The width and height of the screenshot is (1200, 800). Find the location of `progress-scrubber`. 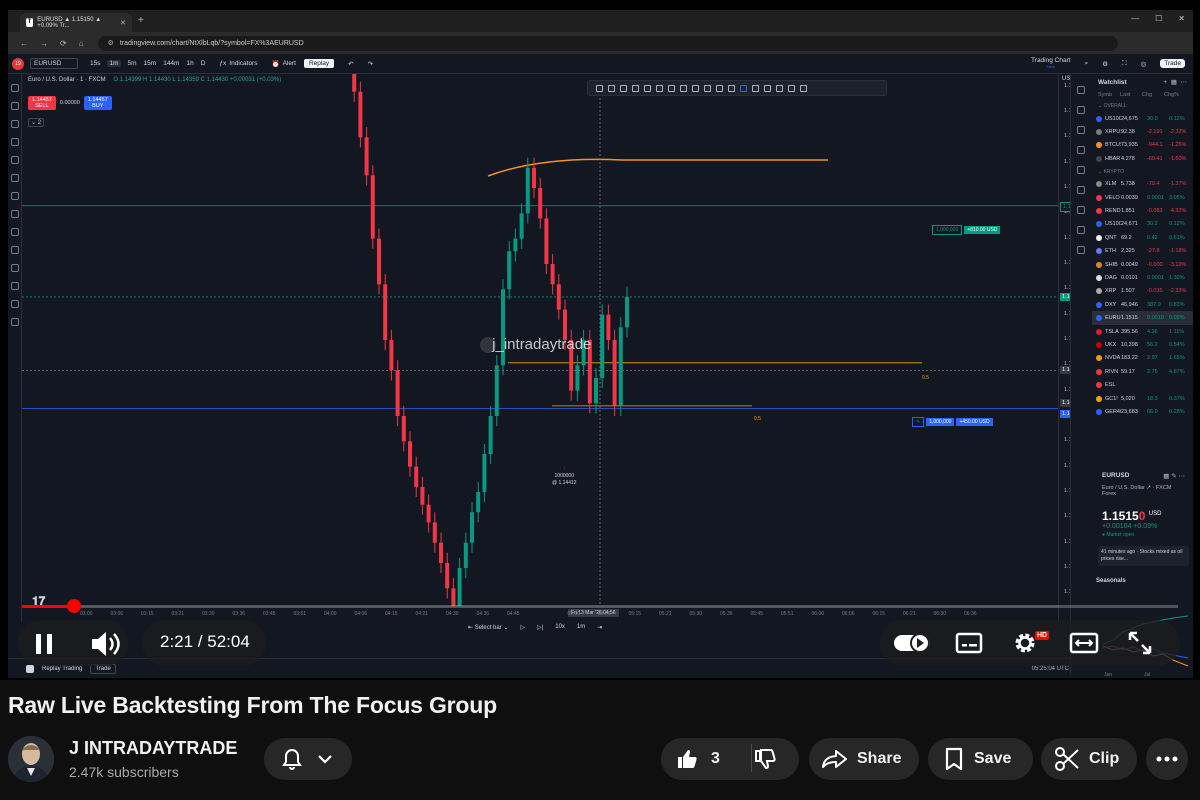

progress-scrubber is located at coordinates (74, 606).